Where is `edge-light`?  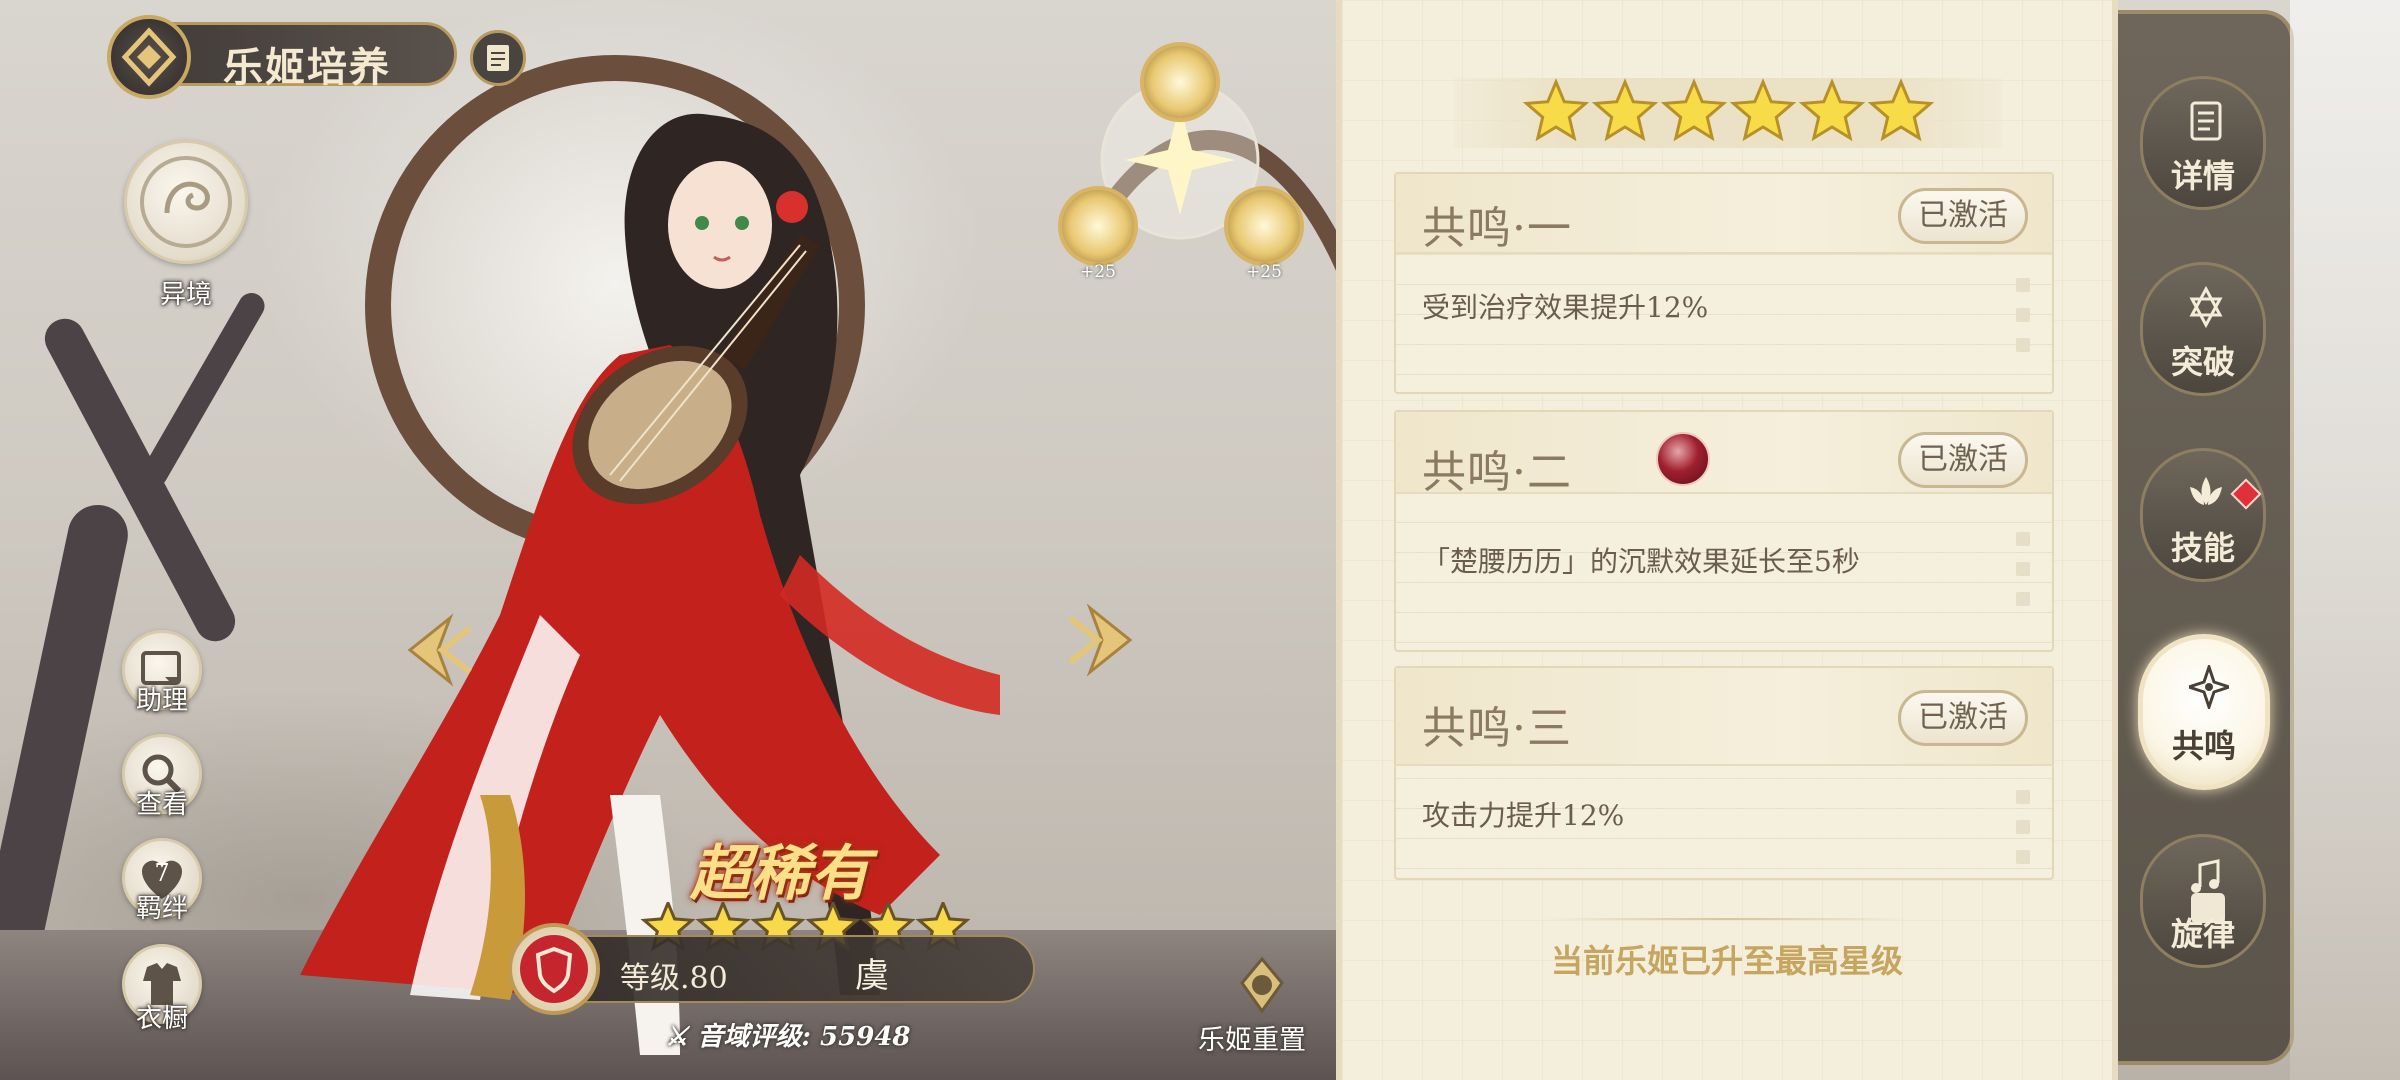
edge-light is located at coordinates (2345, 540).